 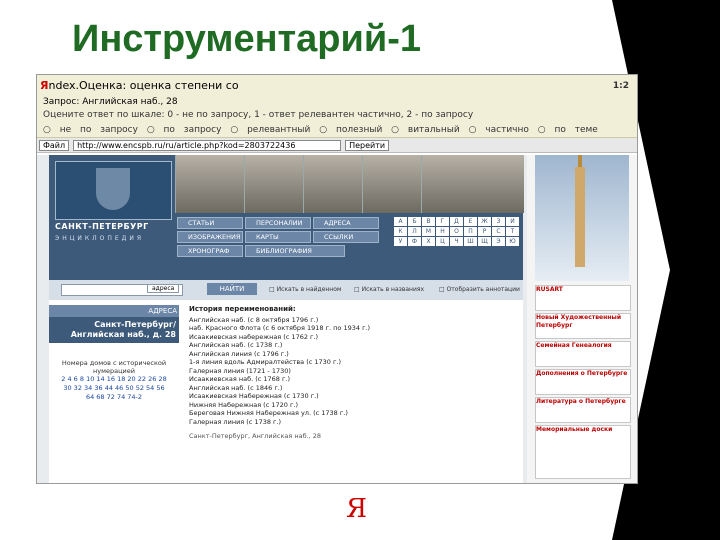 What do you see at coordinates (498, 231) in the screenshot?
I see `letter-link: С` at bounding box center [498, 231].